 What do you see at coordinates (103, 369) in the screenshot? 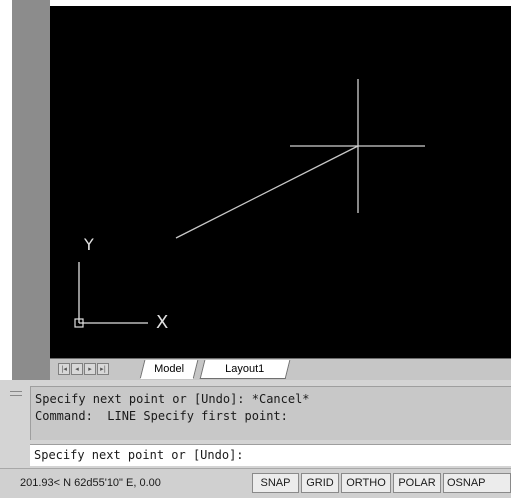
I see `last-tab-icon: ▸|` at bounding box center [103, 369].